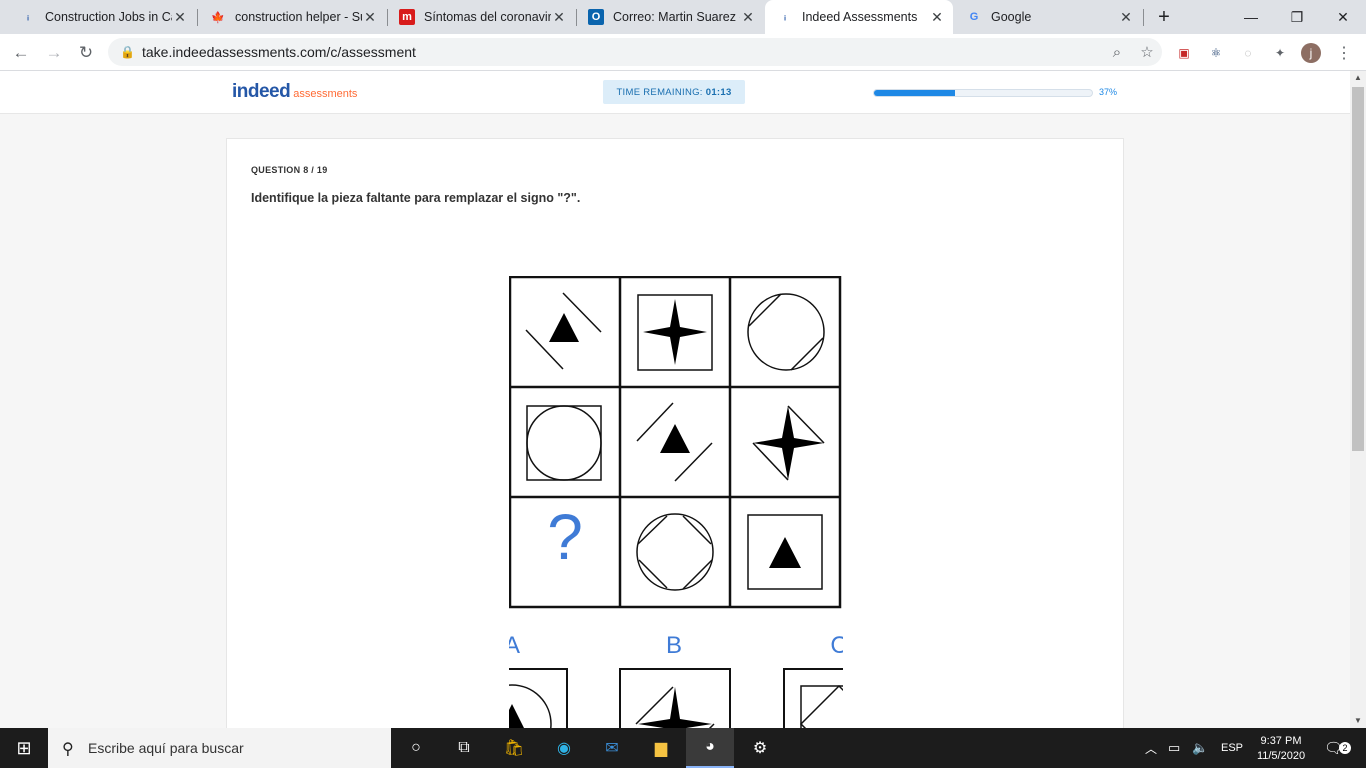  Describe the element at coordinates (514, 645) in the screenshot. I see `option-a-label: A` at that location.